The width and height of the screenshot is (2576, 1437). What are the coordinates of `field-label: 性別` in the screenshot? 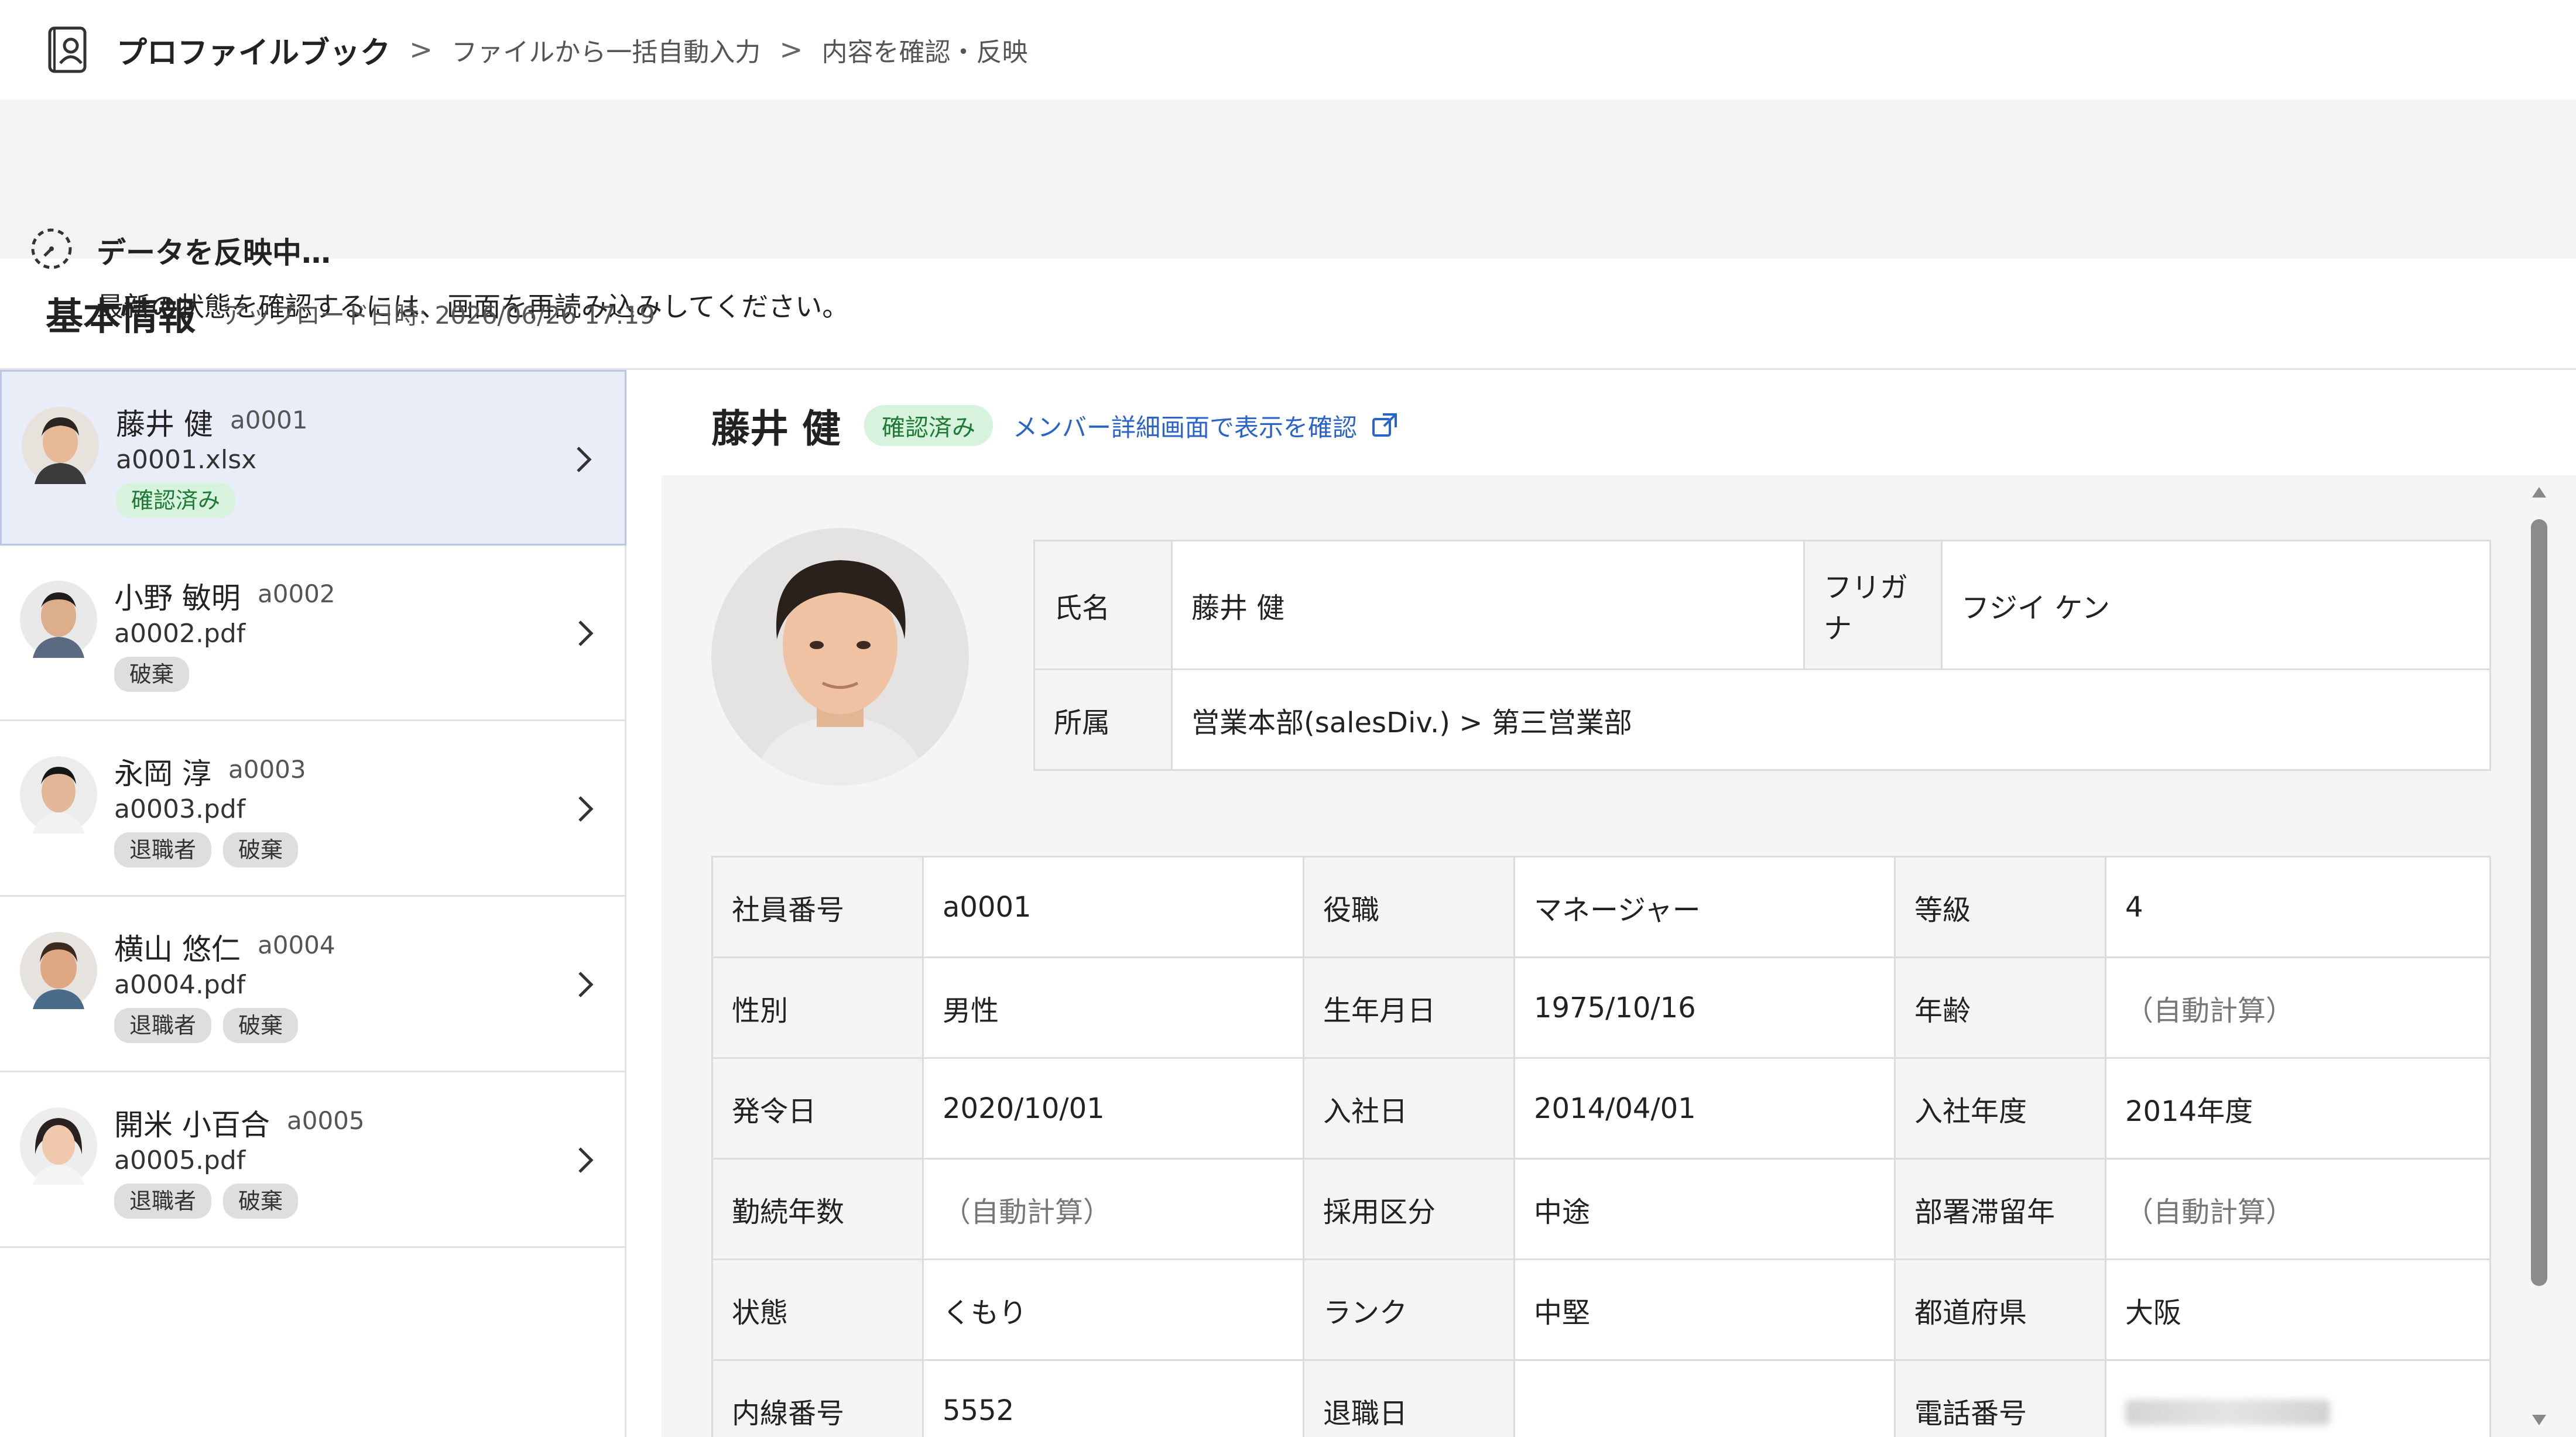 It's located at (817, 1007).